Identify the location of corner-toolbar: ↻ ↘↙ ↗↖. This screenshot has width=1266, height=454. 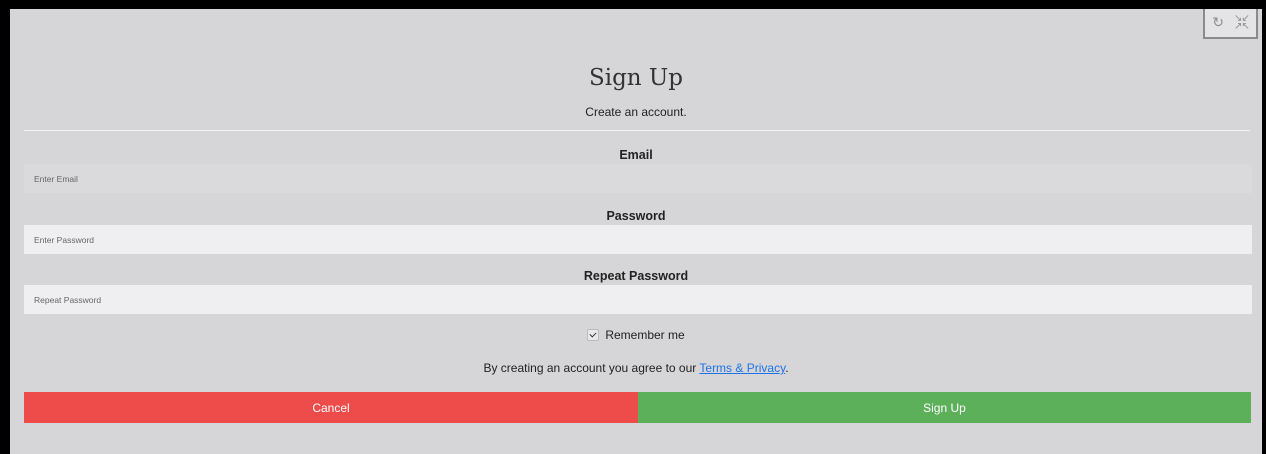
(1230, 24).